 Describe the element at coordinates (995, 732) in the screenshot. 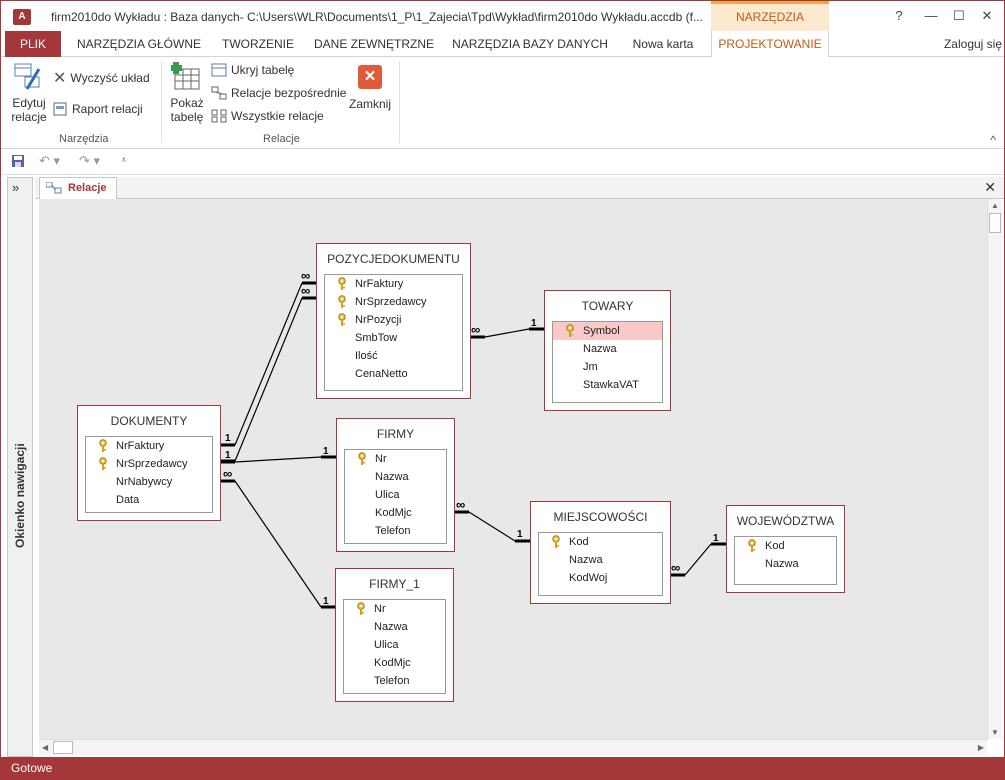

I see `scroll-down-icon: ▼` at that location.